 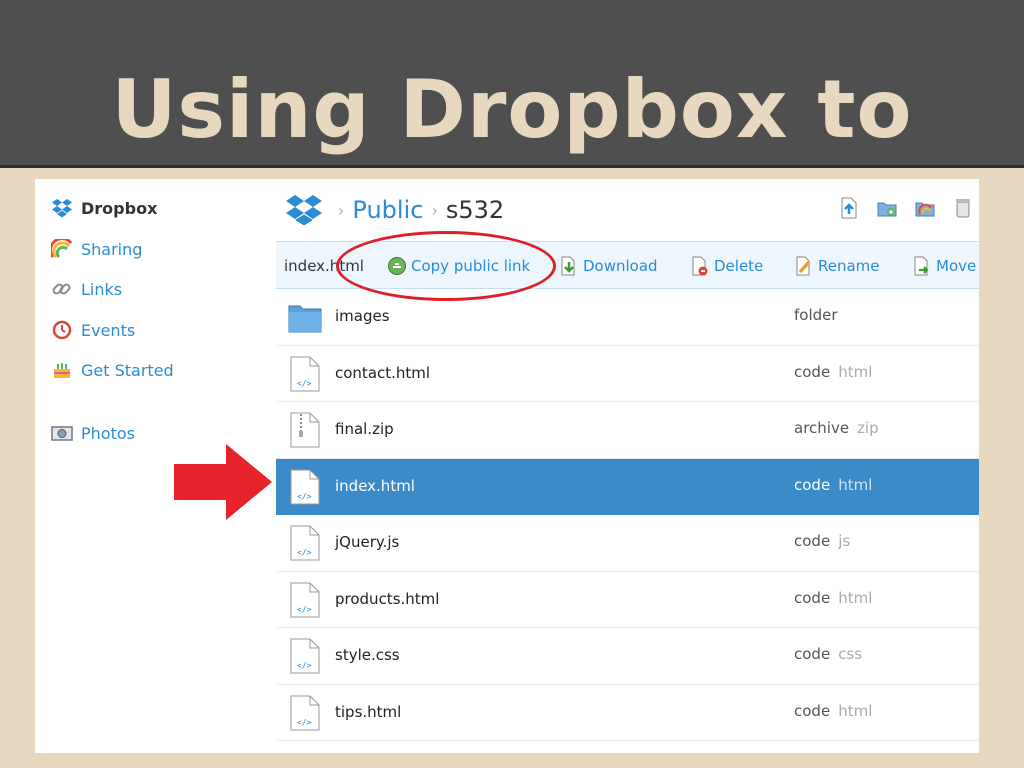 I want to click on rename-button: Rename, so click(x=837, y=266).